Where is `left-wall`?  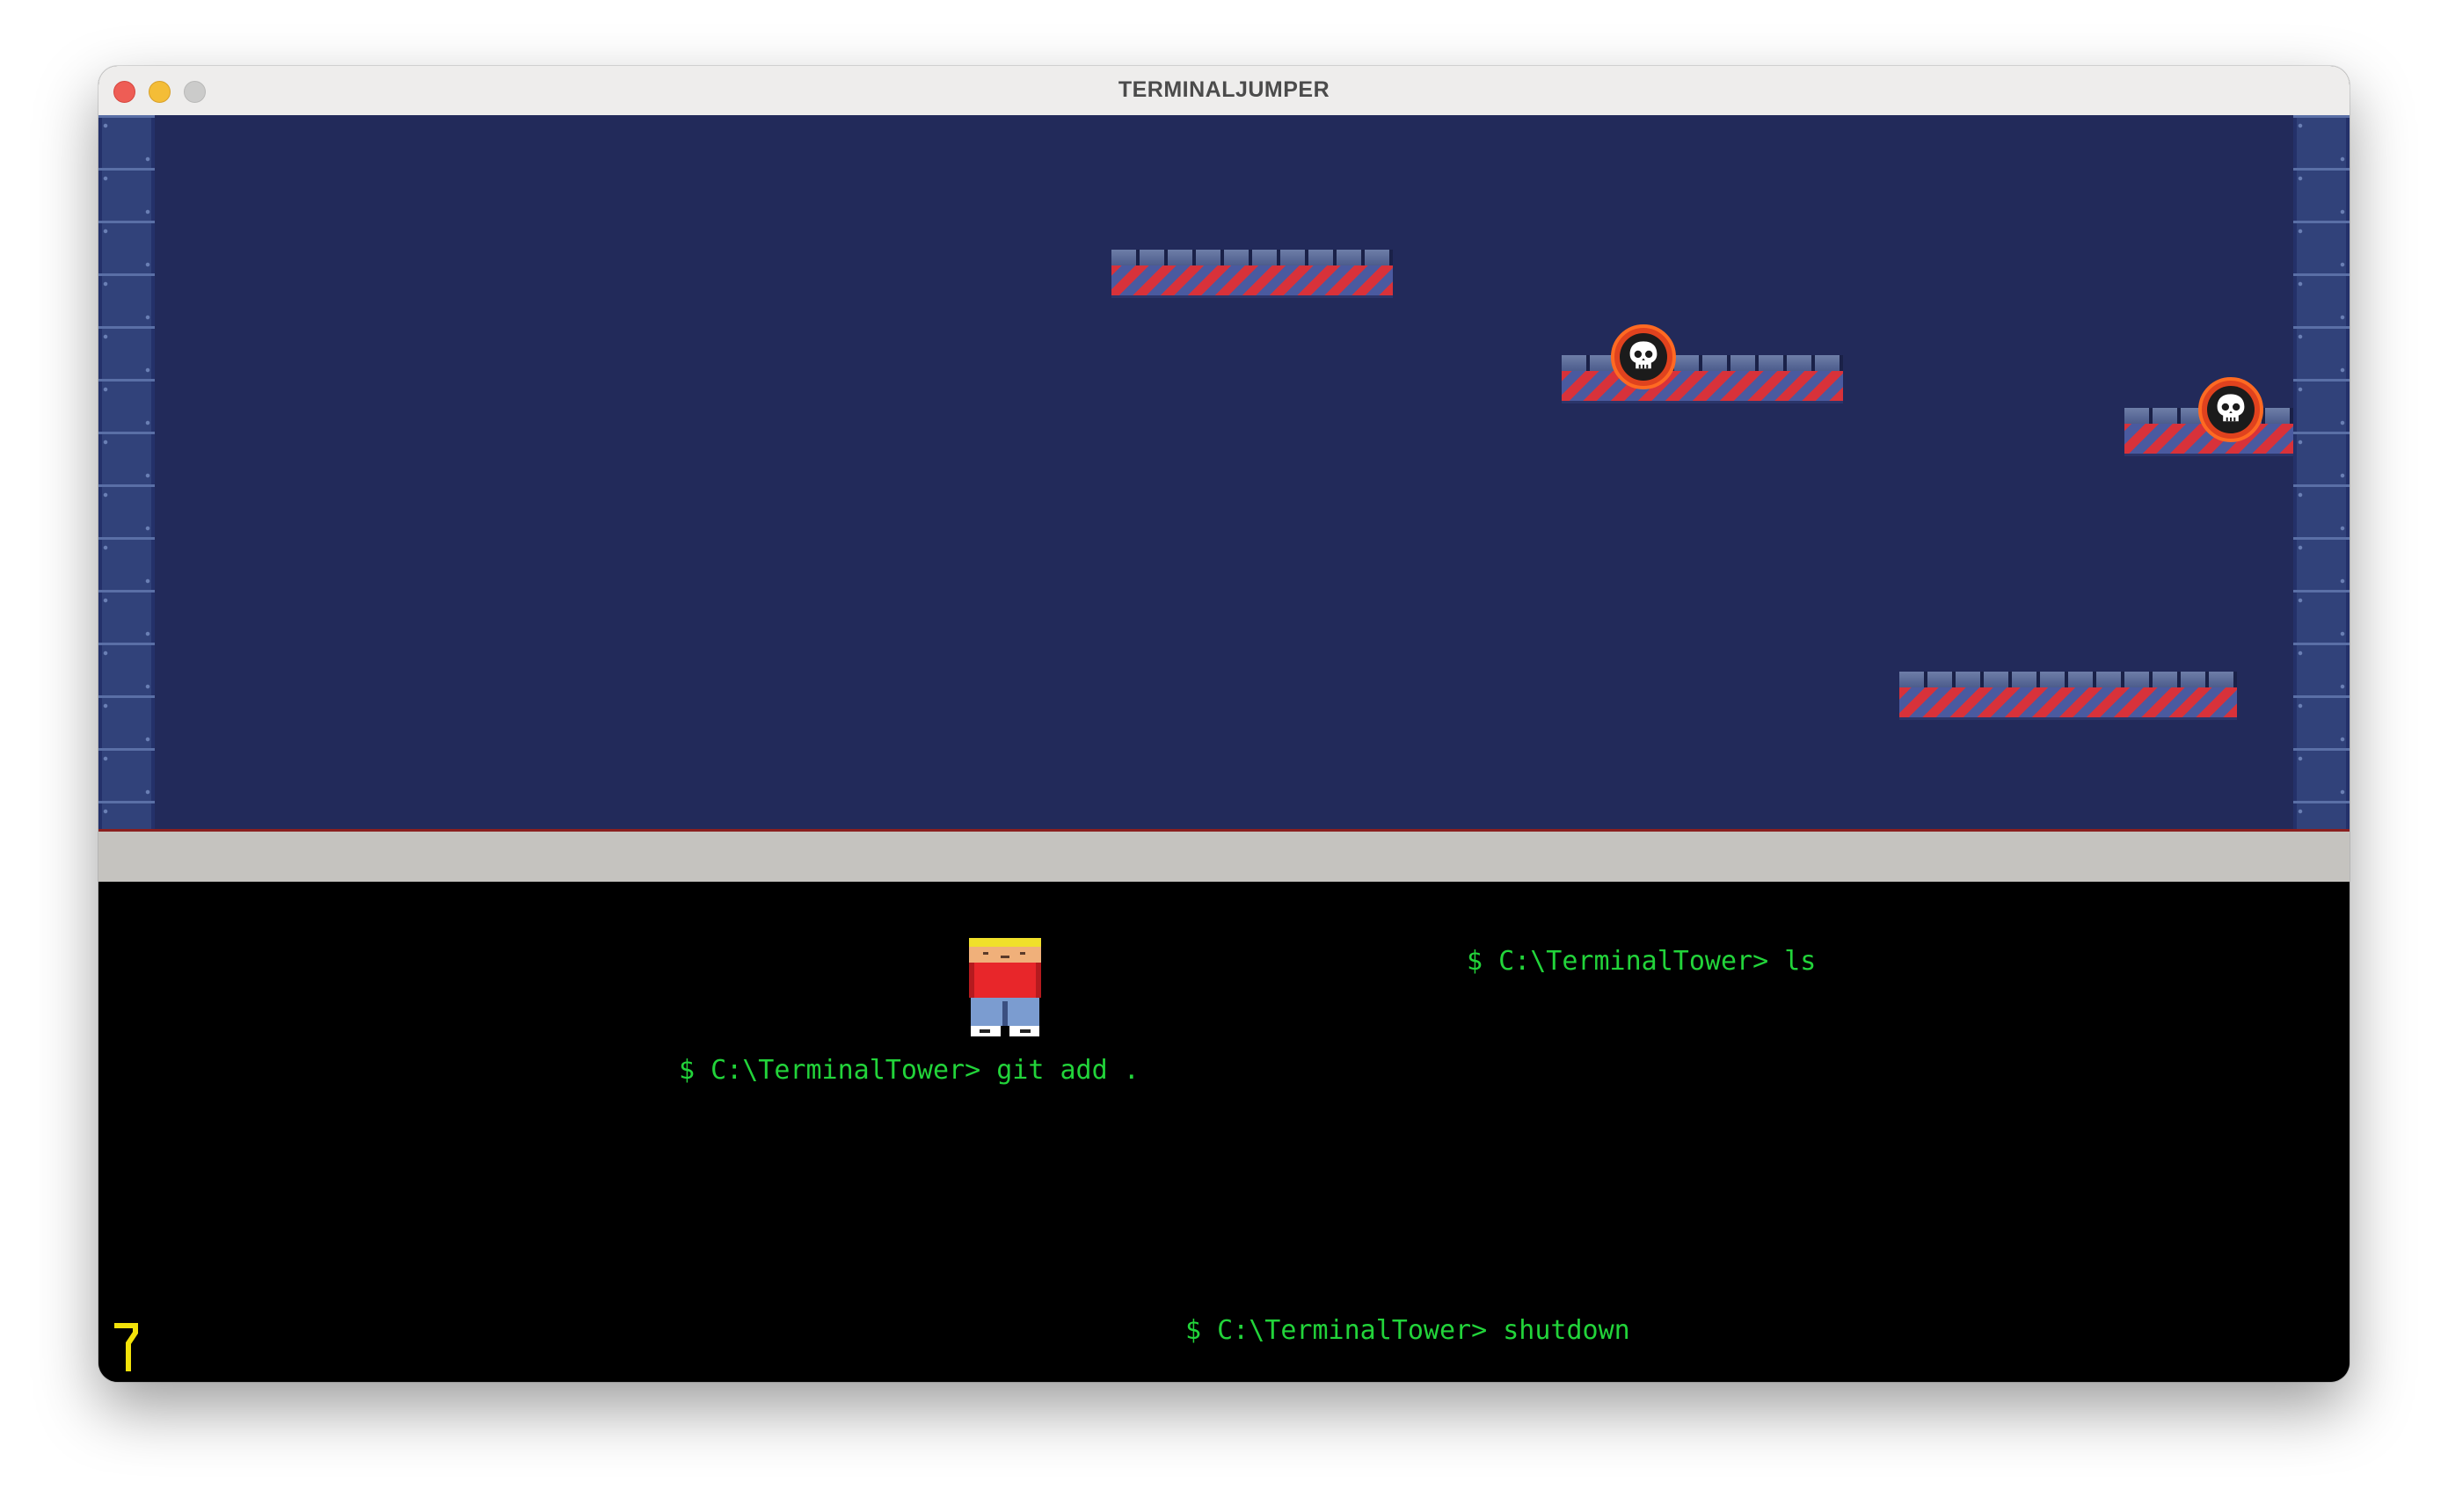
left-wall is located at coordinates (126, 472).